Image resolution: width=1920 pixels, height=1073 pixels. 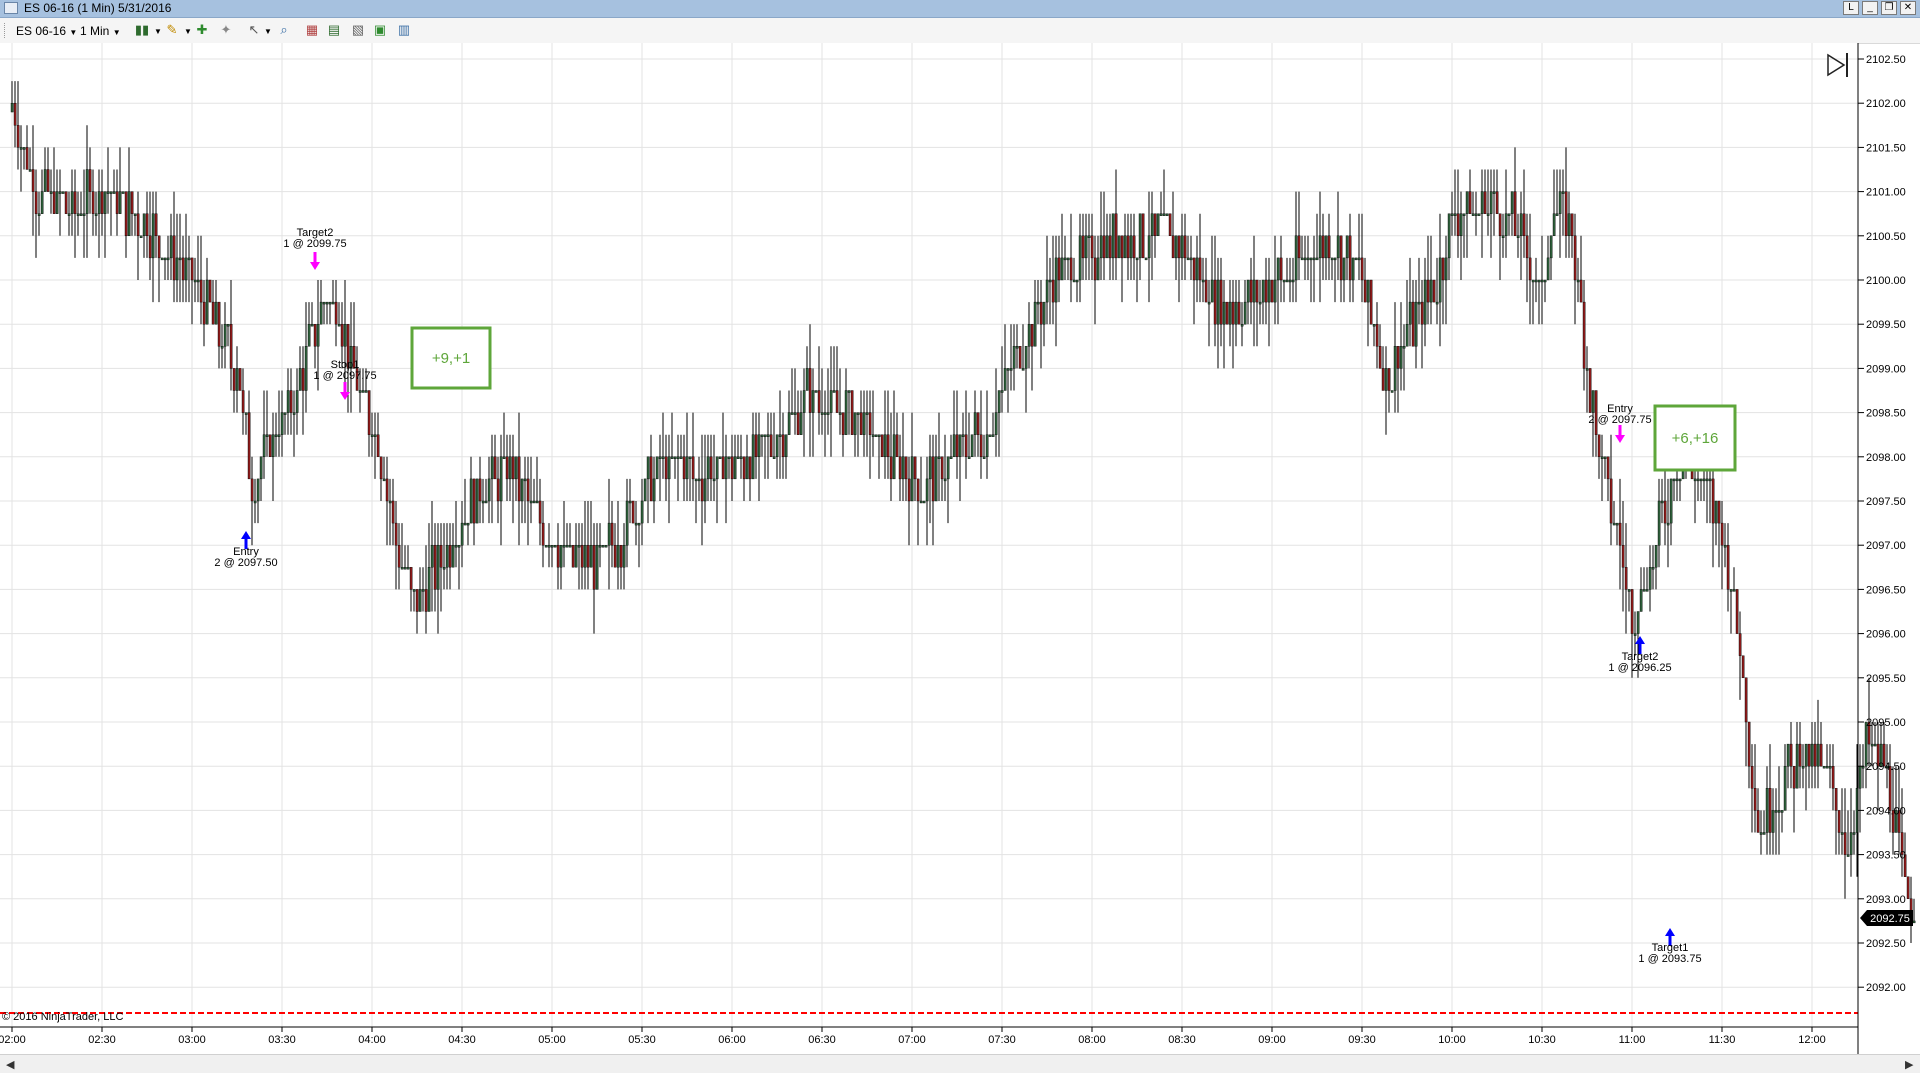 I want to click on chevron-down-icon: ▼, so click(x=268, y=32).